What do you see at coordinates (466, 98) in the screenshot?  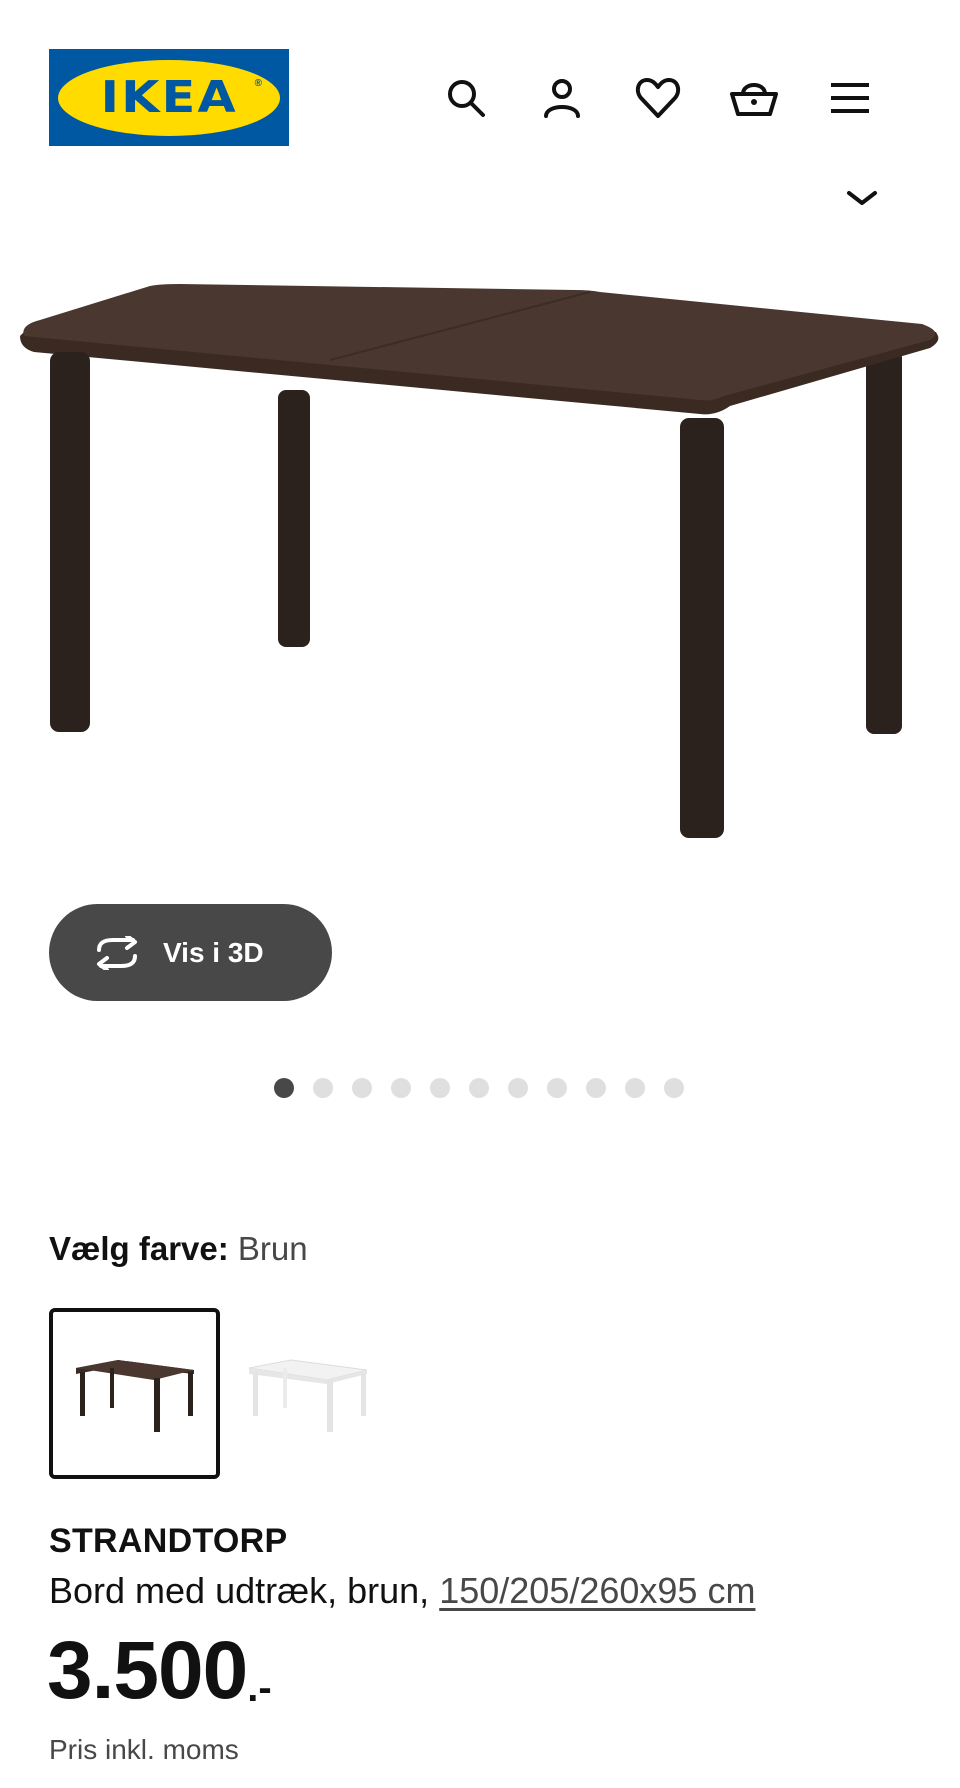 I see `search-icon` at bounding box center [466, 98].